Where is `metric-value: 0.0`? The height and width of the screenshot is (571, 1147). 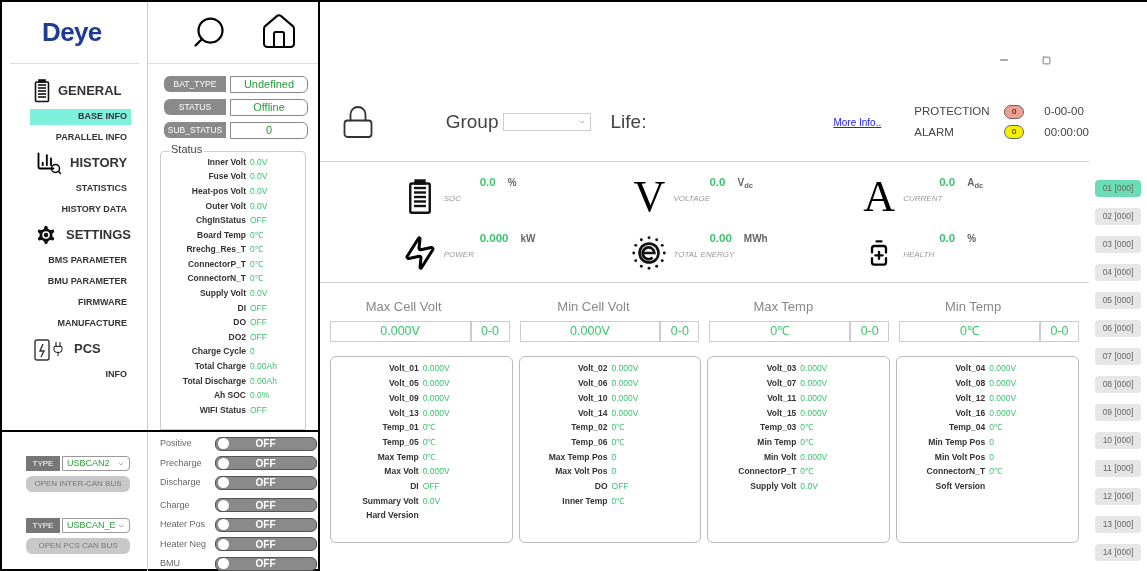
metric-value: 0.0 is located at coordinates (487, 182).